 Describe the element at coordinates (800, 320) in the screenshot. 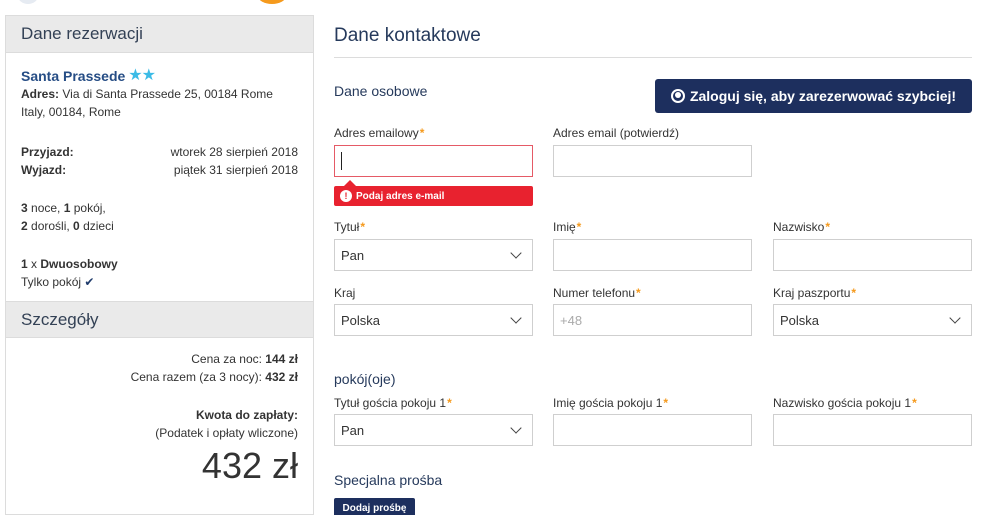

I see `passport-country-value: Polska` at that location.